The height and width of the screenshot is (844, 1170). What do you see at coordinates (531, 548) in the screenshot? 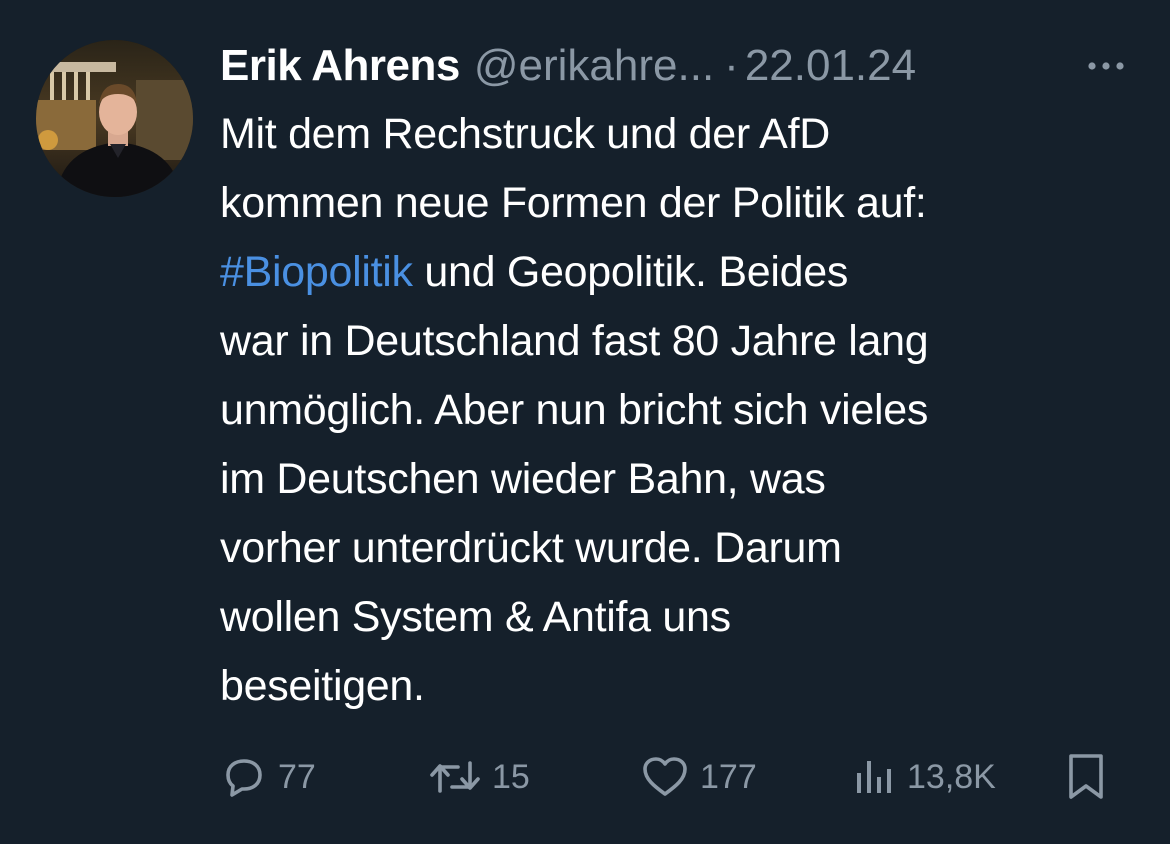
I see `tweet-text-segment: vorher unterdrückt wurde. Darum` at bounding box center [531, 548].